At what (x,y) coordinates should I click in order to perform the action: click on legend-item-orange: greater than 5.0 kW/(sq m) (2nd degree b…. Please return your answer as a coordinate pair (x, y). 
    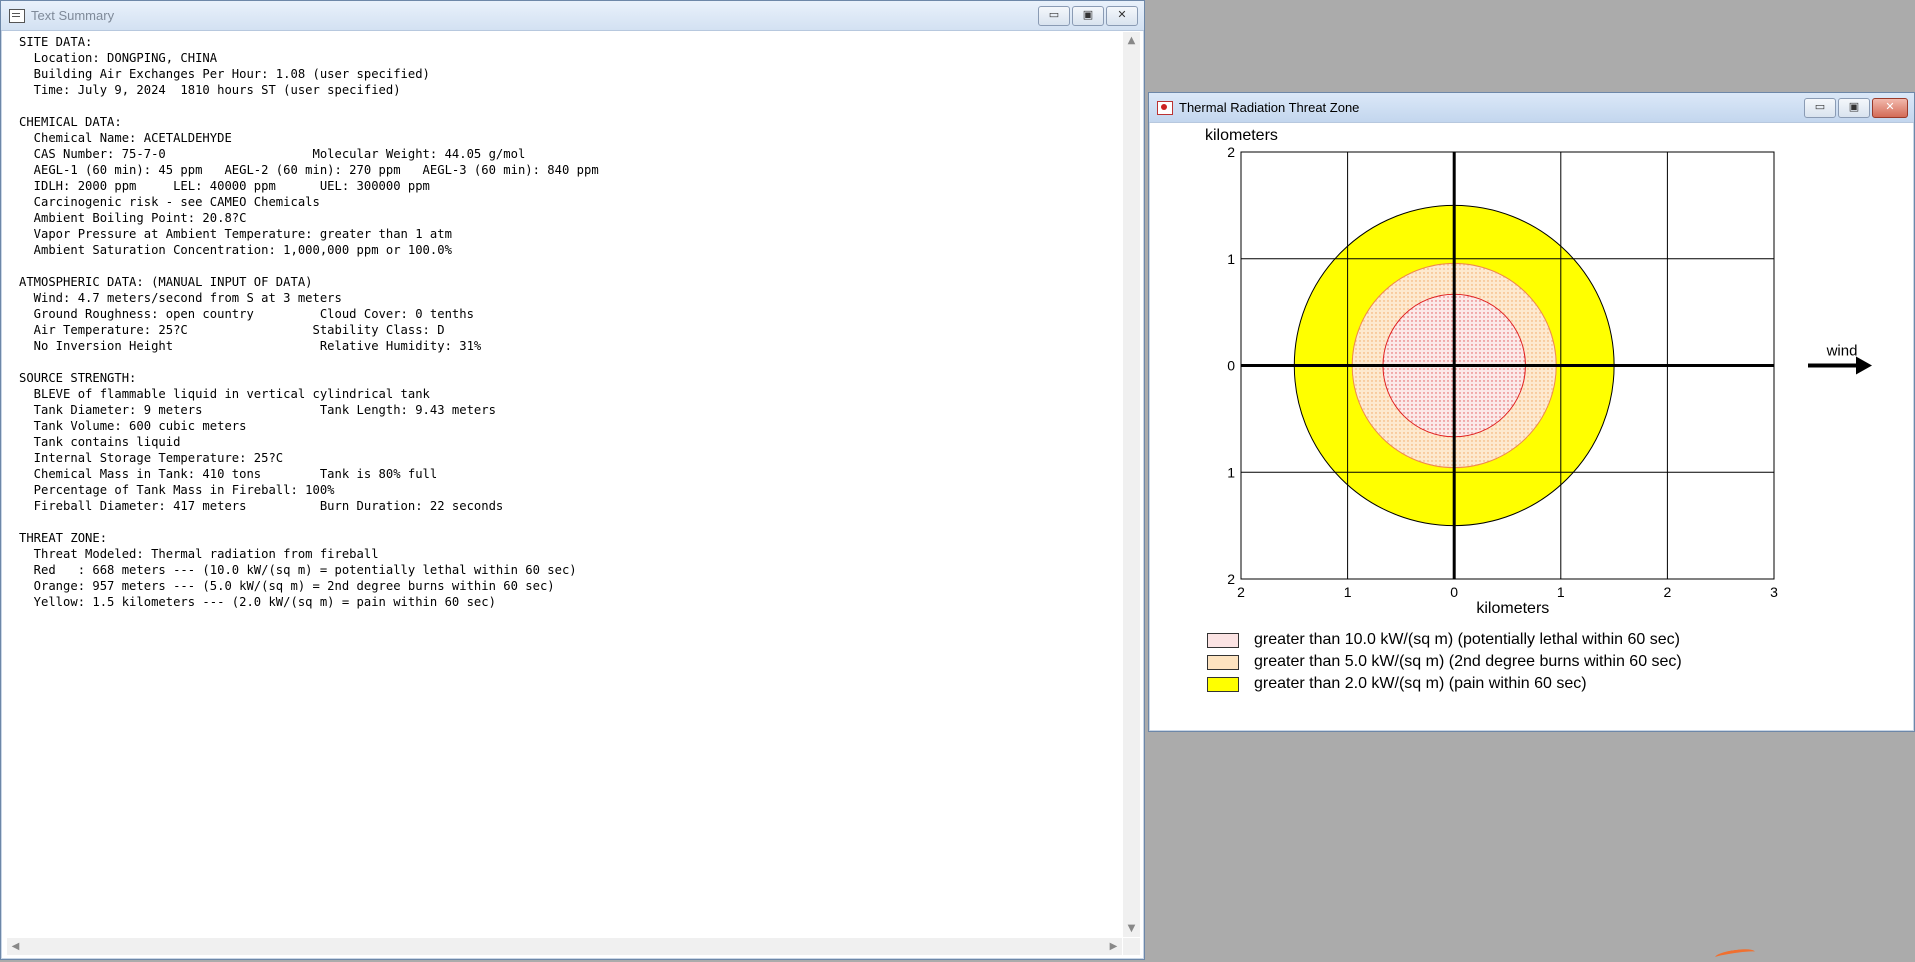
    Looking at the image, I should click on (1444, 662).